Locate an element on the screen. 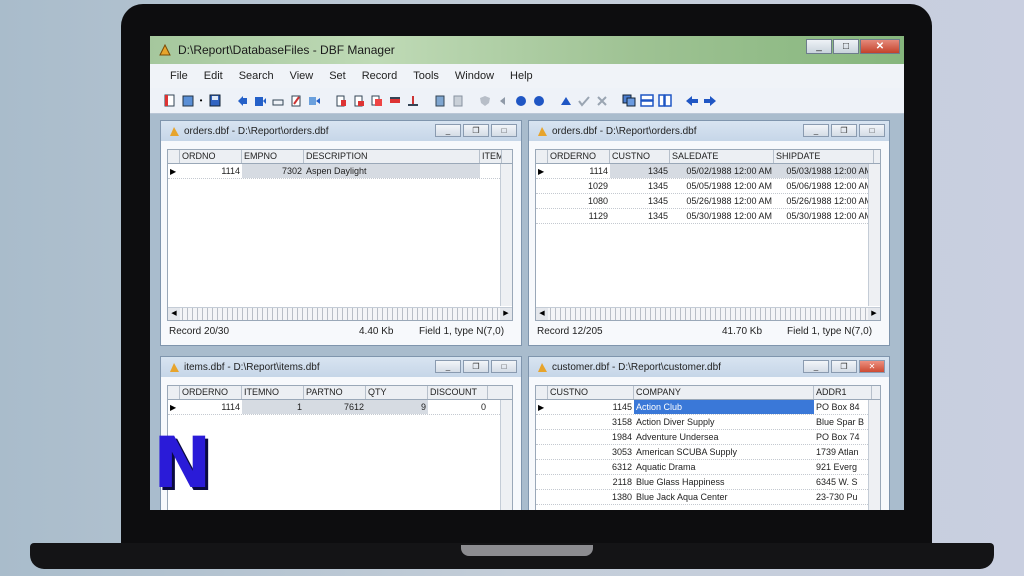 Image resolution: width=1024 pixels, height=576 pixels. delete-icon is located at coordinates (394, 100).